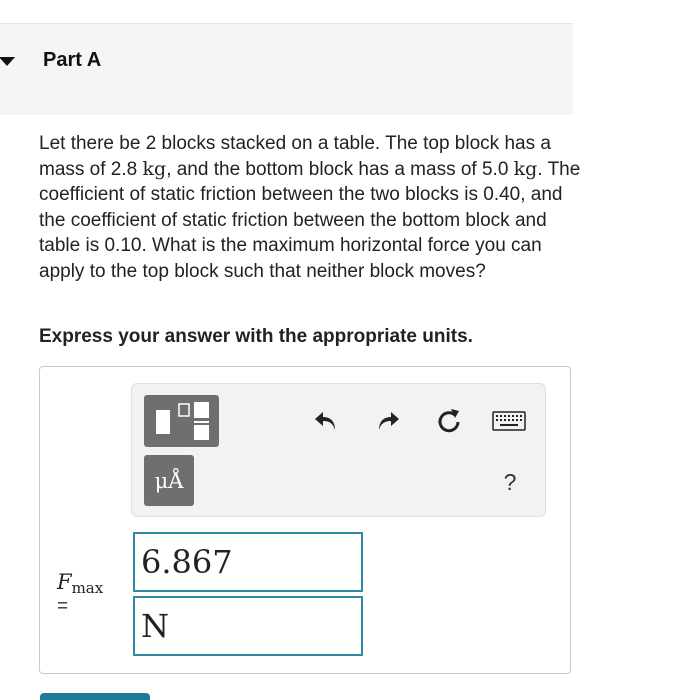 The width and height of the screenshot is (681, 700). I want to click on redo-icon, so click(389, 421).